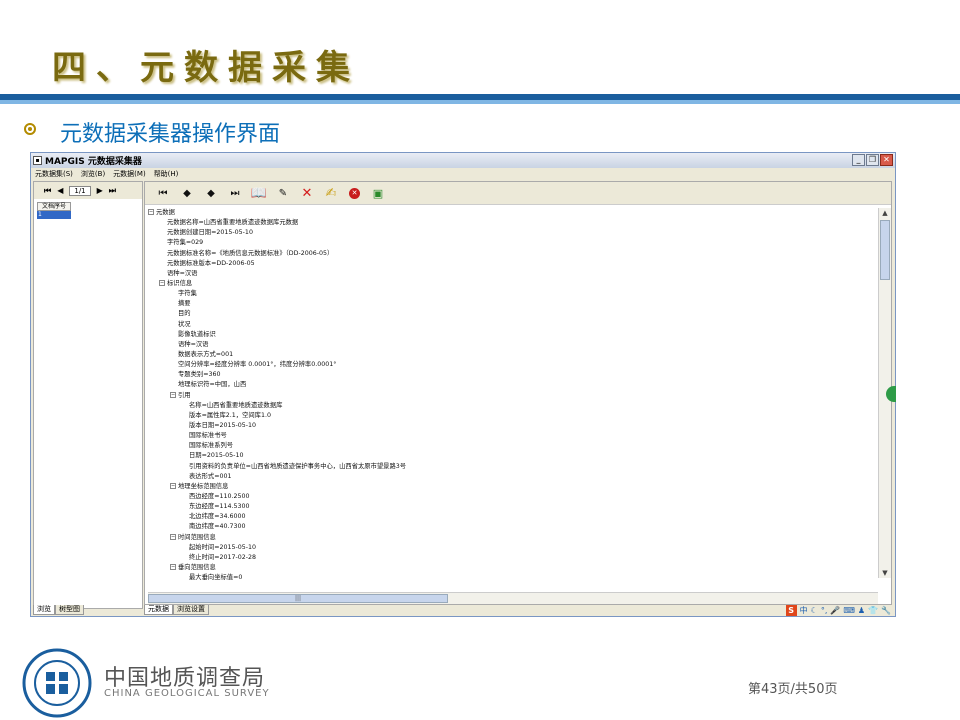  What do you see at coordinates (223, 557) in the screenshot?
I see `tree-node-label: 终止时间=2017-02-28` at bounding box center [223, 557].